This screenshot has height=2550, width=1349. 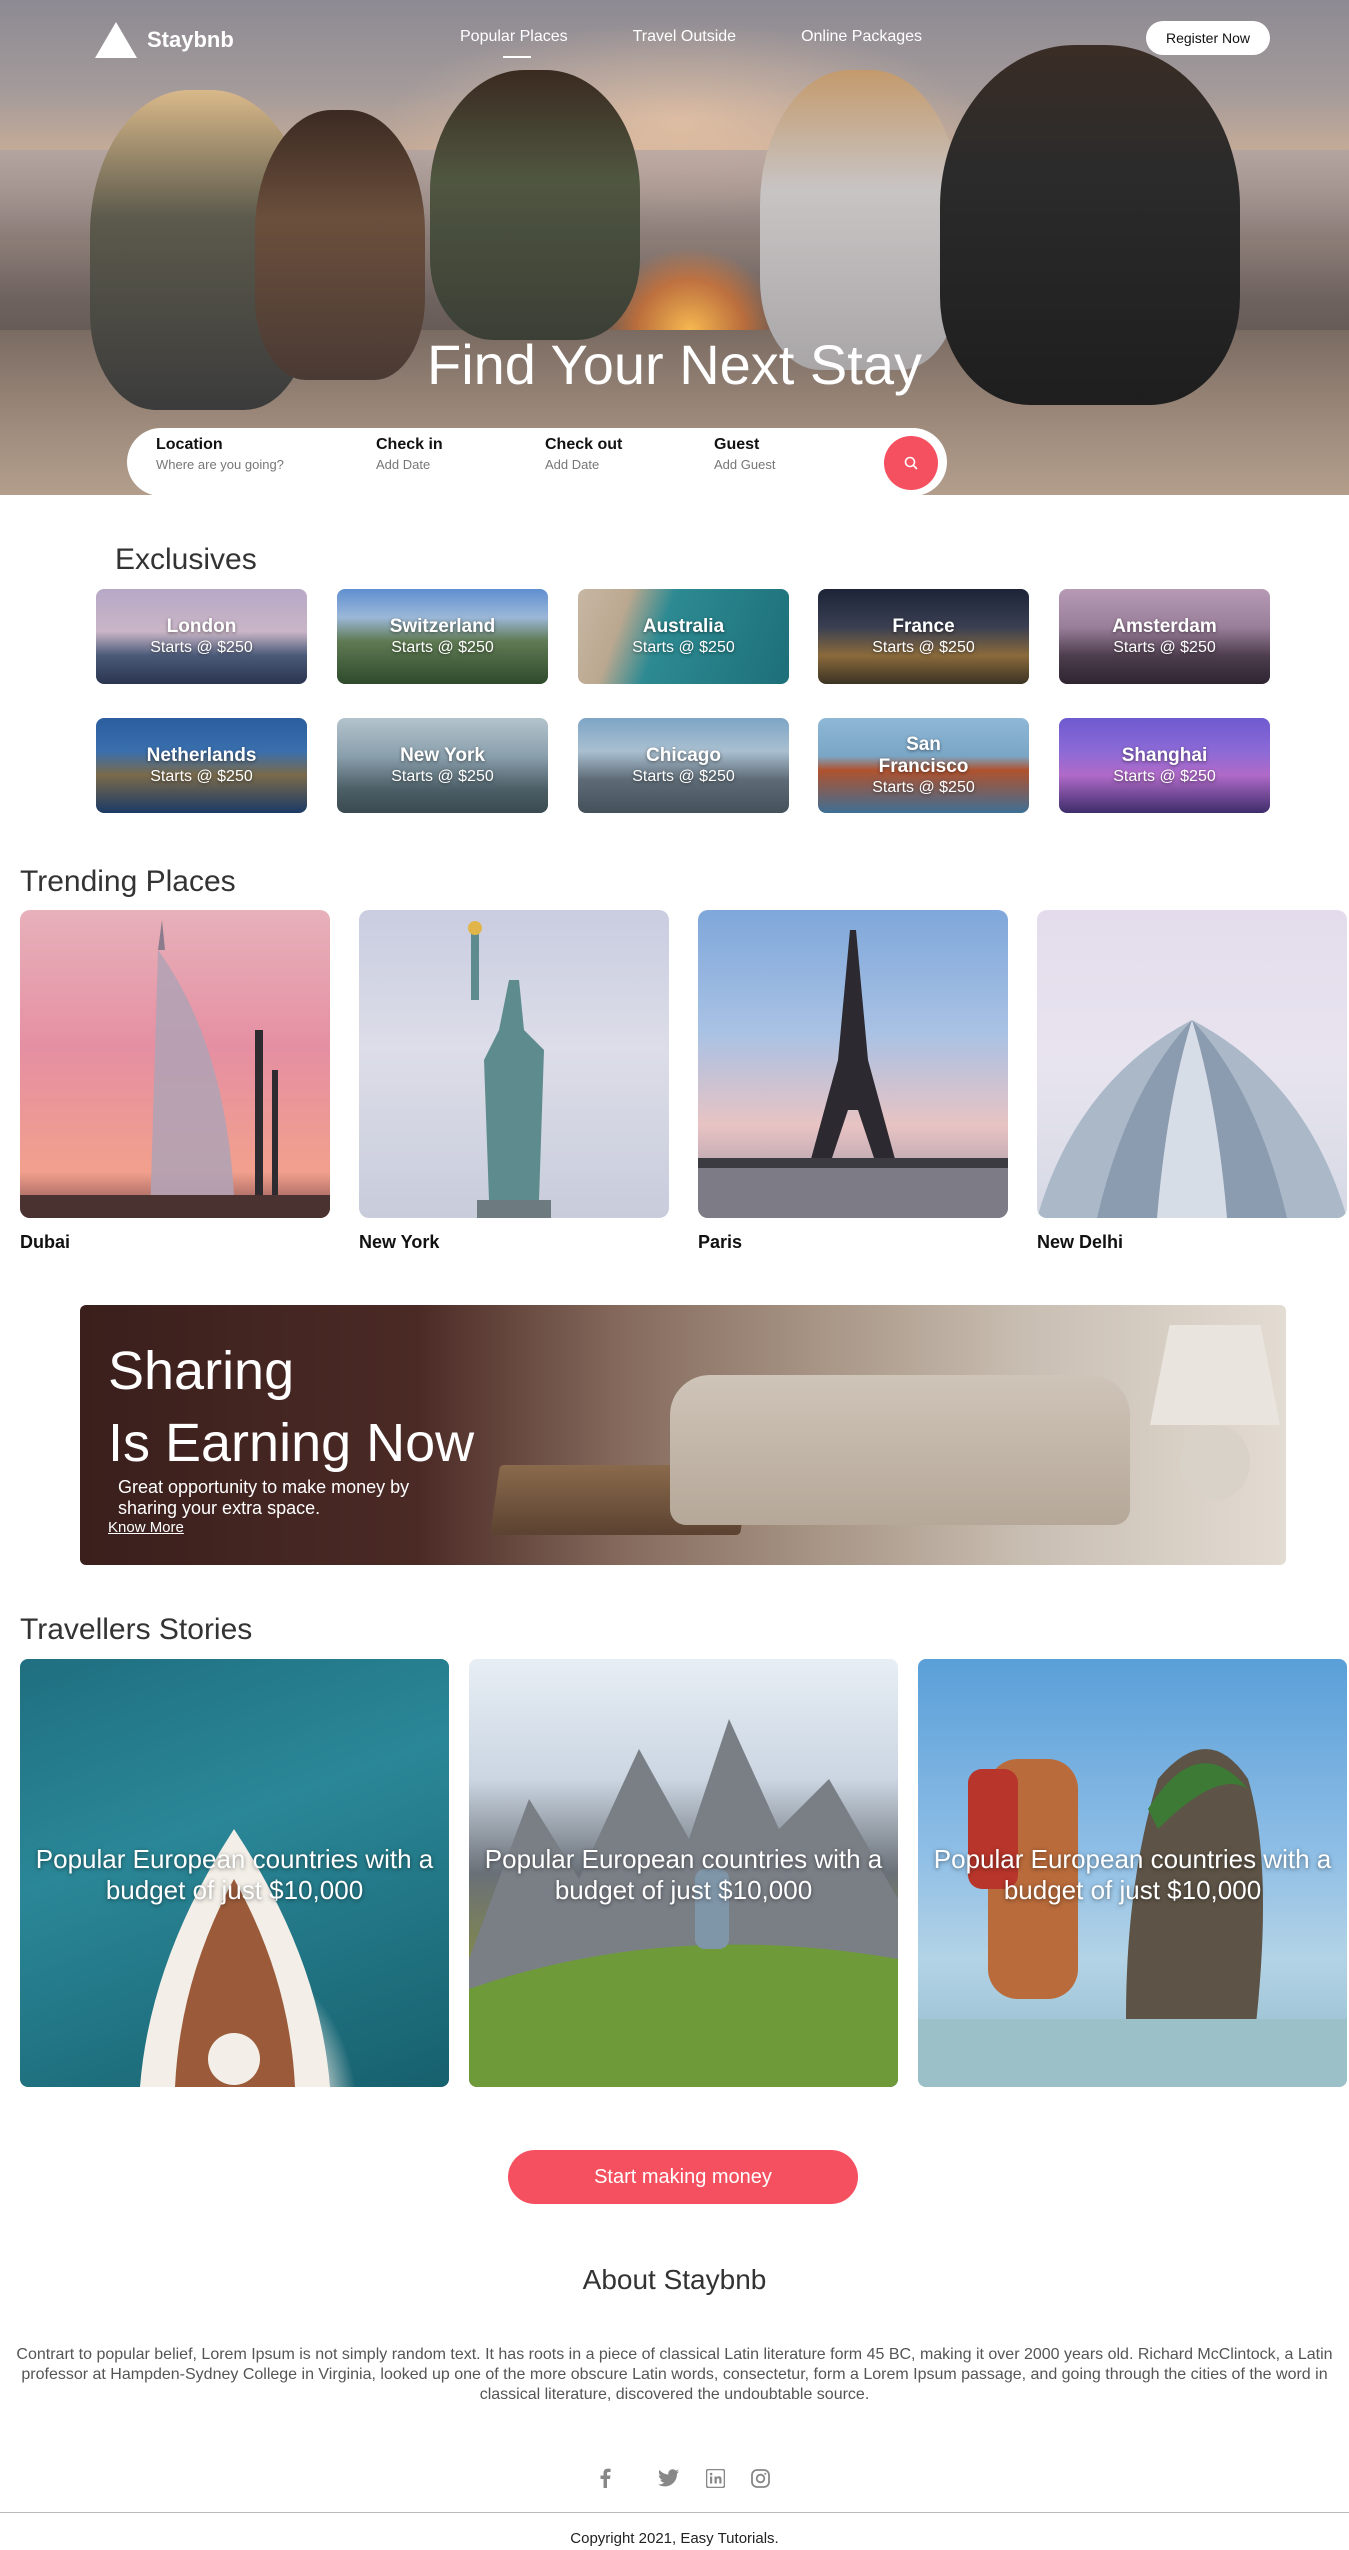 I want to click on field-placeholder: Where are you going?, so click(x=220, y=464).